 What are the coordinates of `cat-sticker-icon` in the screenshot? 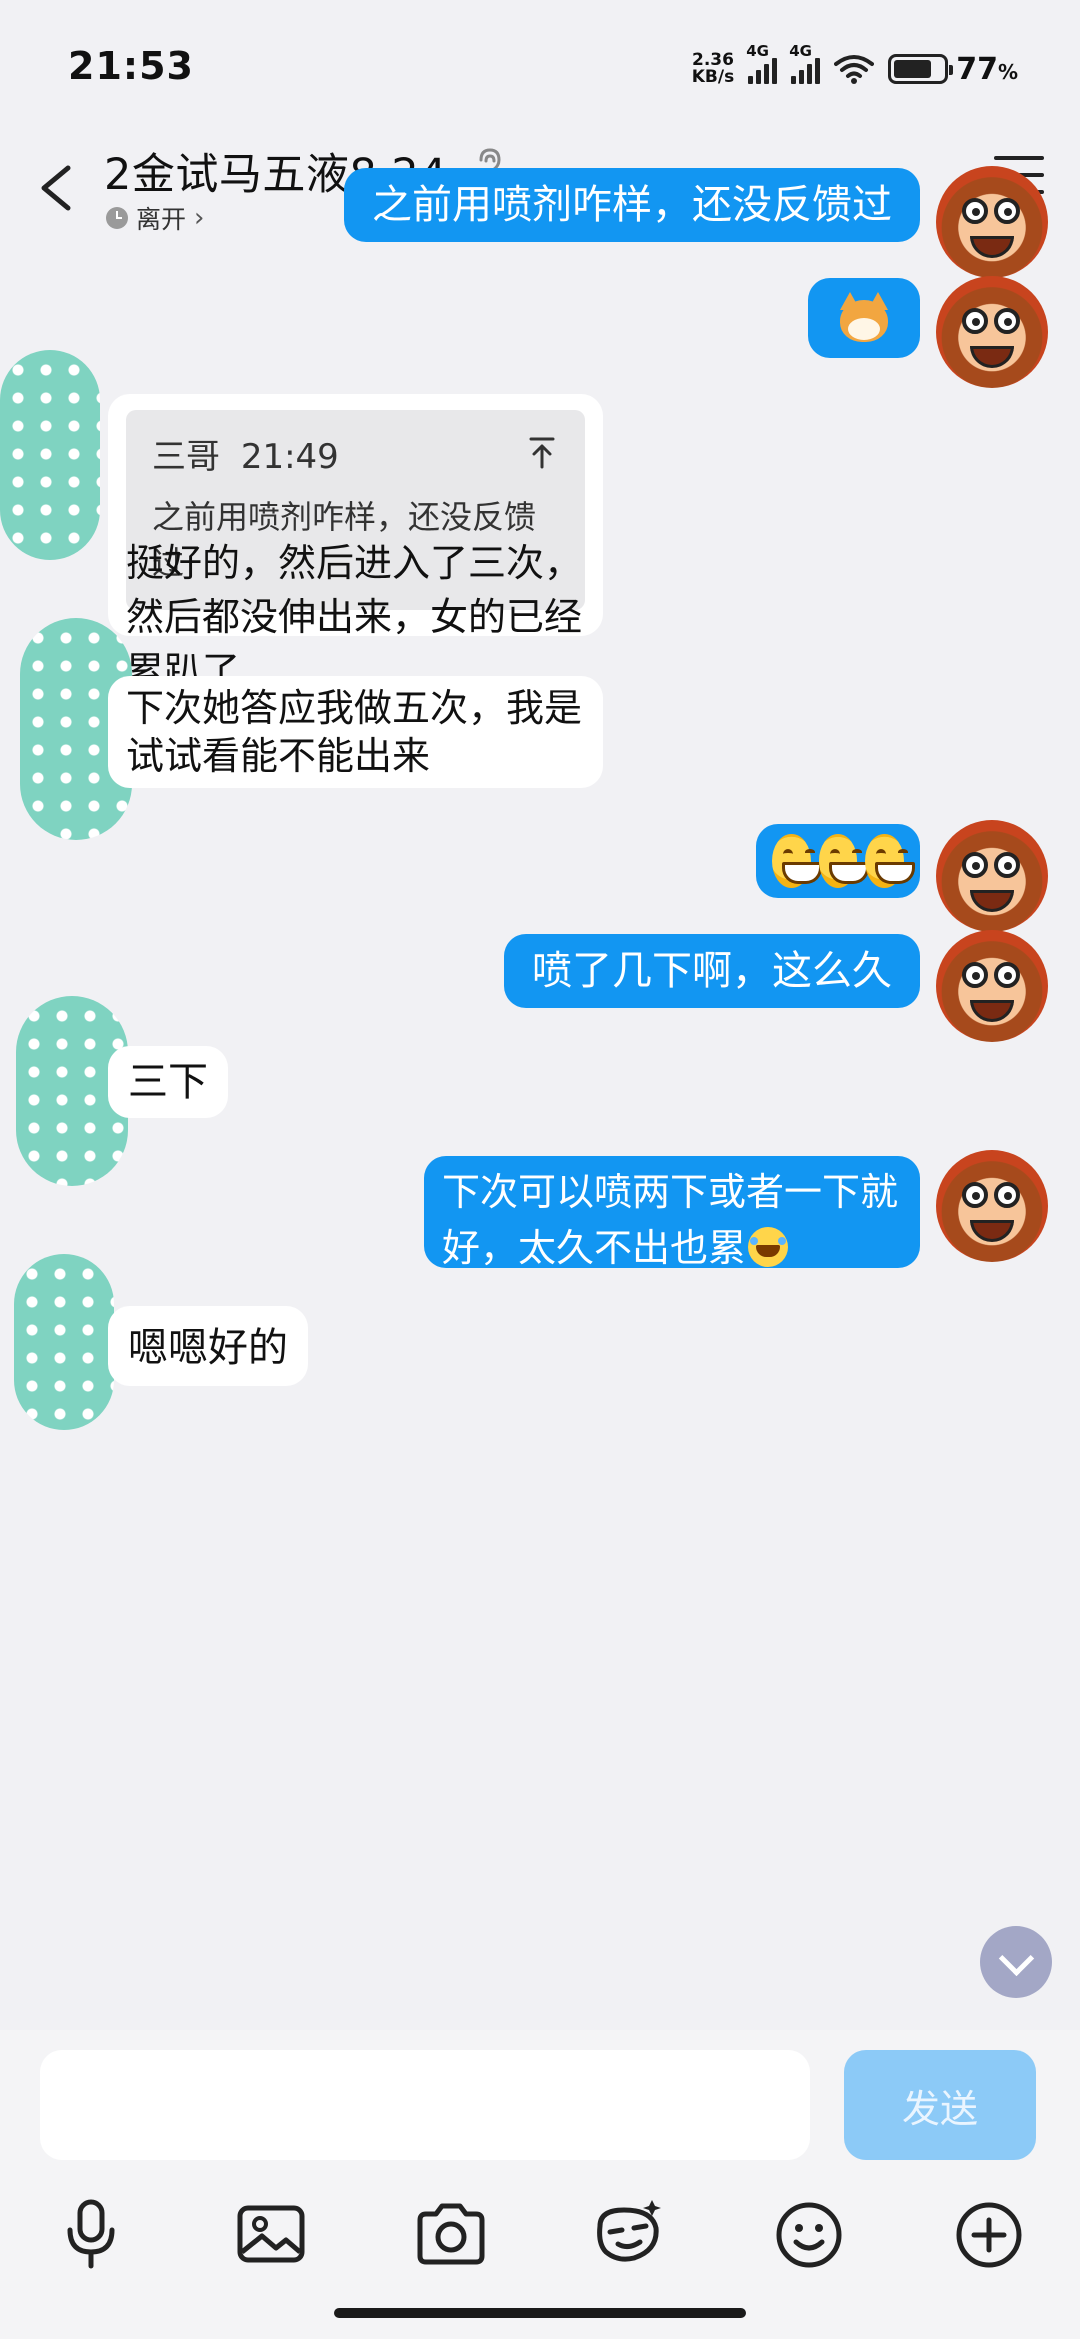 It's located at (864, 318).